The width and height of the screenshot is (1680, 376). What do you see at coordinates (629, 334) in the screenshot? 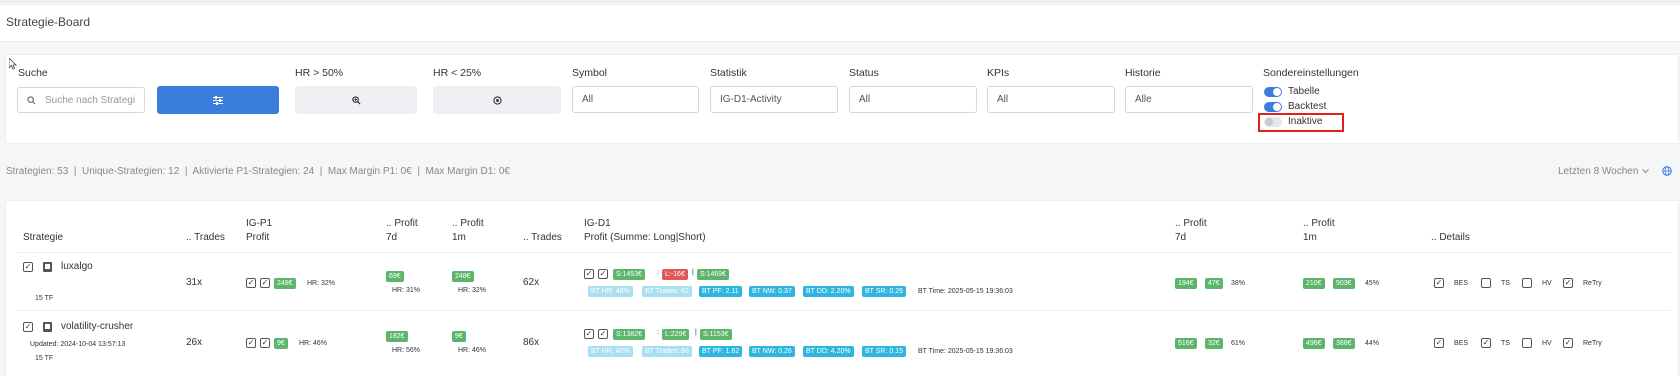
I see `d1-sum-badge: S:1382€` at bounding box center [629, 334].